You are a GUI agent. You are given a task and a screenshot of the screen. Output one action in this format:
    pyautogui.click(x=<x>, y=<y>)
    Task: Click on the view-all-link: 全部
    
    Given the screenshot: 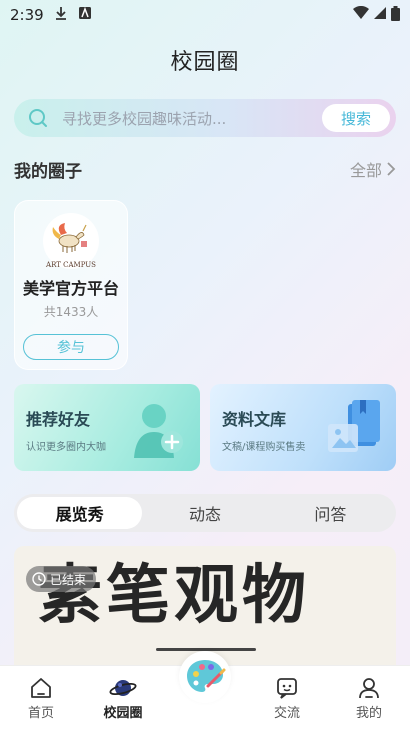 What is the action you would take?
    pyautogui.click(x=373, y=169)
    